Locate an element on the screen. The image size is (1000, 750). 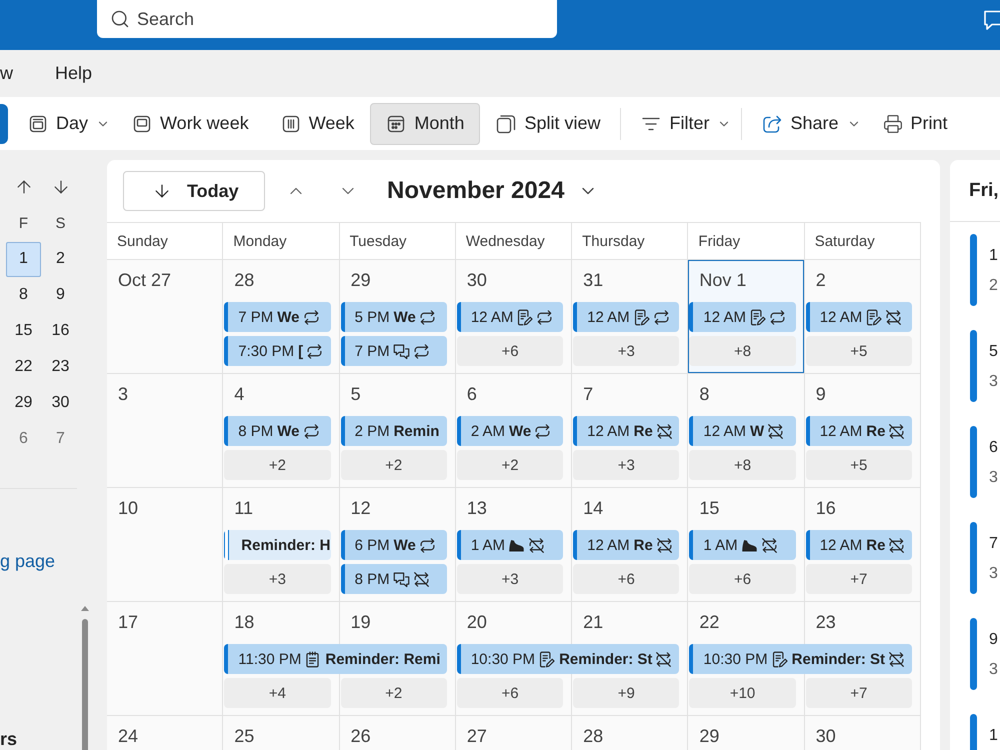
mini-calendar-day: 30 is located at coordinates (60, 403).